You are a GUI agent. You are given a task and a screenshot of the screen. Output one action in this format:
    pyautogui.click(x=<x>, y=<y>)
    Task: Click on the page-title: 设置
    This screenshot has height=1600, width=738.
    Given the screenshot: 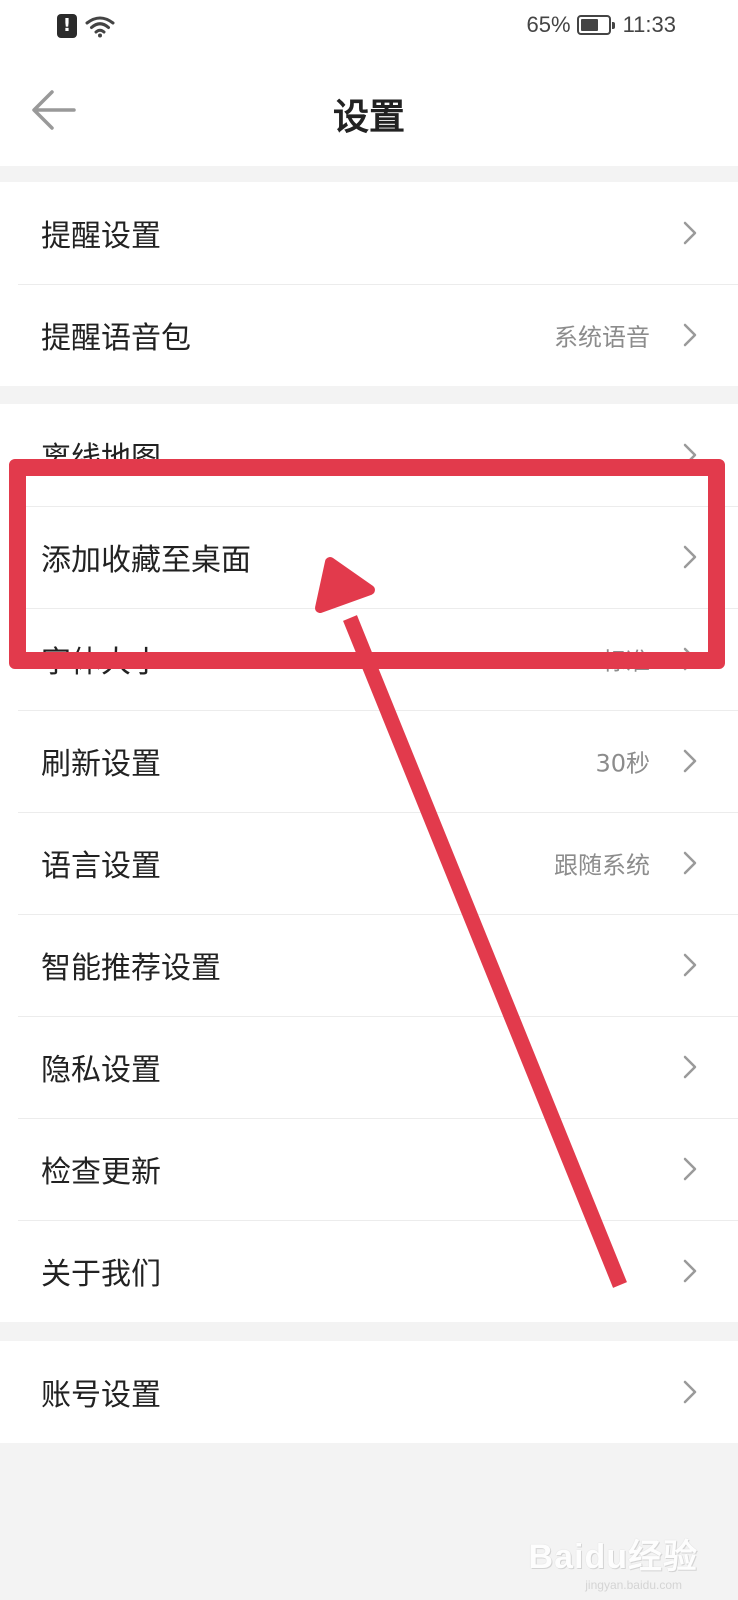 What is the action you would take?
    pyautogui.click(x=368, y=117)
    